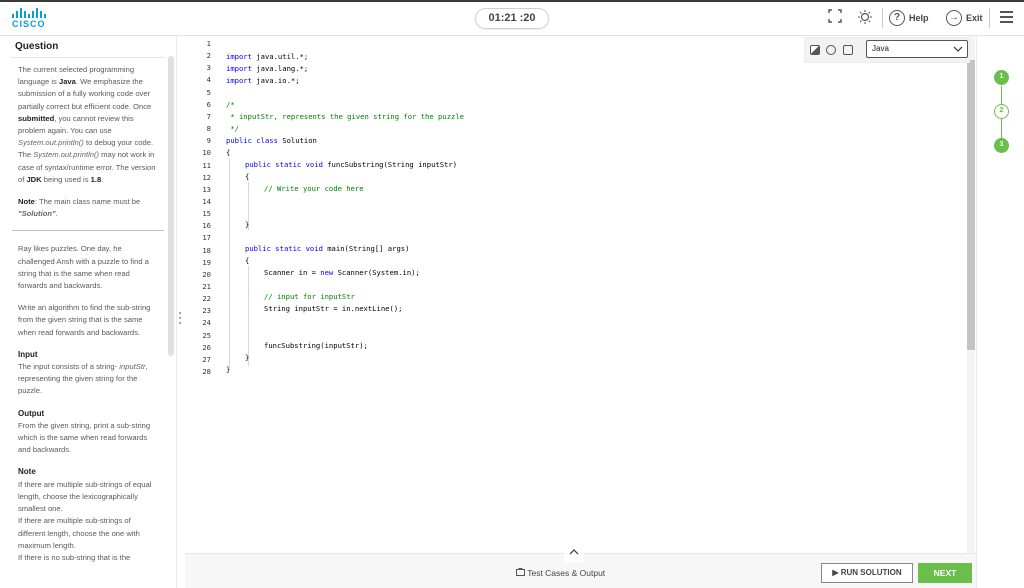  Describe the element at coordinates (247, 176) in the screenshot. I see `code-line-12: {` at that location.